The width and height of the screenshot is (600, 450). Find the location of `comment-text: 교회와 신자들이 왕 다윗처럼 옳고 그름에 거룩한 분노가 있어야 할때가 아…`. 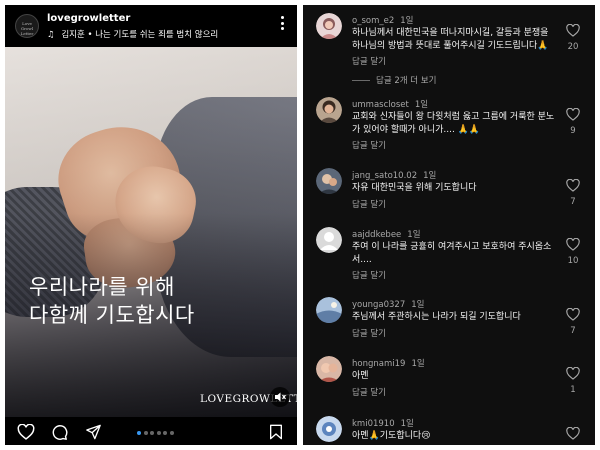

comment-text: 교회와 신자들이 왕 다윗처럼 옳고 그름에 거룩한 분노가 있어야 할때가 아… is located at coordinates (453, 123).